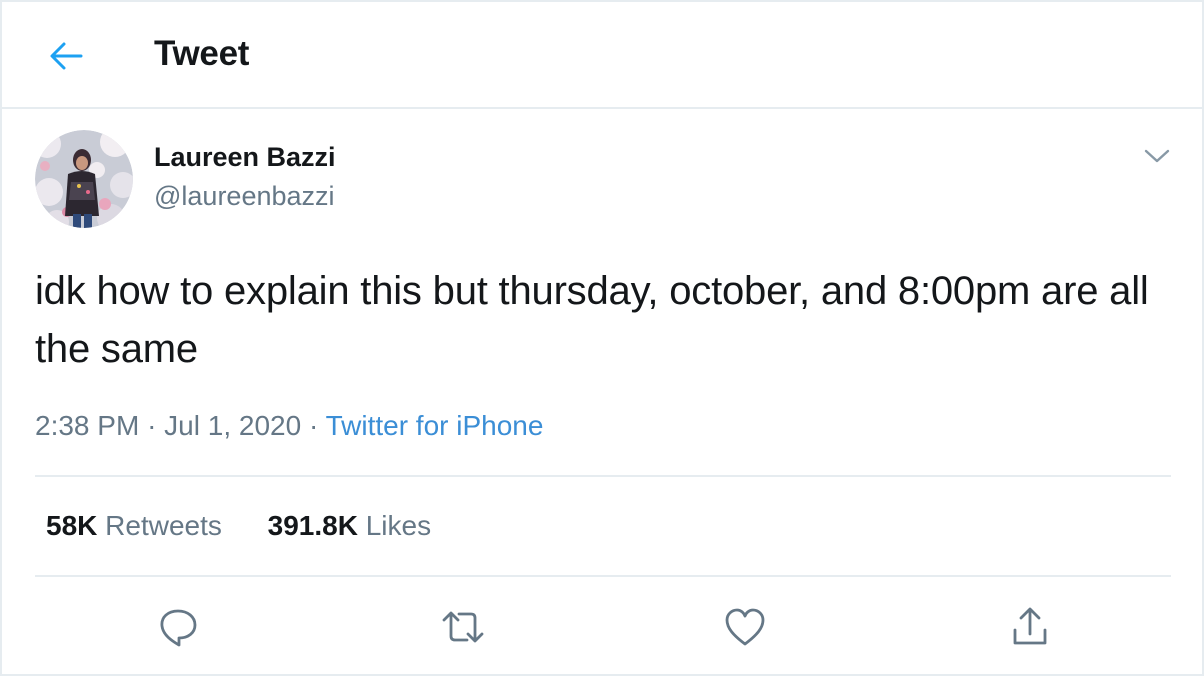 The image size is (1204, 676). Describe the element at coordinates (202, 53) in the screenshot. I see `page-title: Tweet` at that location.